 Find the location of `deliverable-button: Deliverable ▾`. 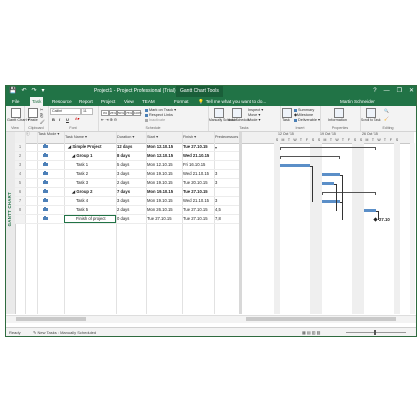

deliverable-button: Deliverable ▾ is located at coordinates (307, 120).